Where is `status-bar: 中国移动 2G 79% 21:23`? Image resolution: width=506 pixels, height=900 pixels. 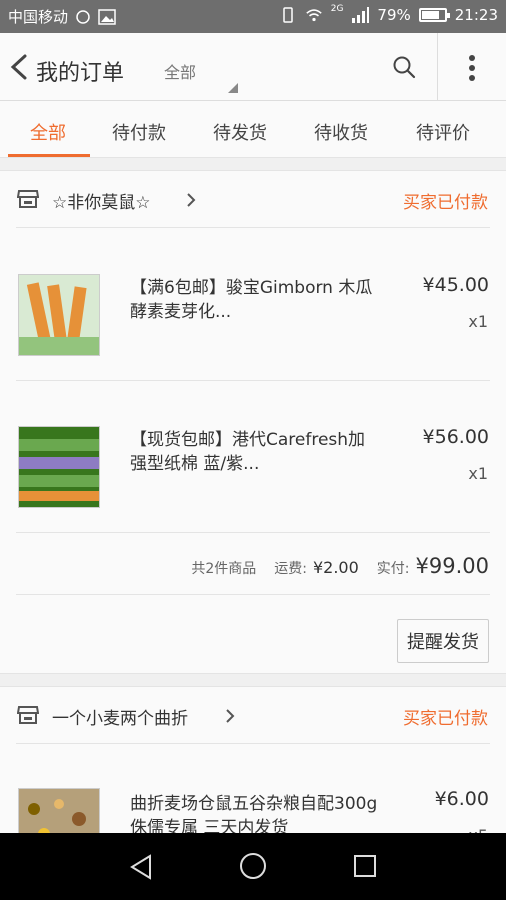 status-bar: 中国移动 2G 79% 21:23 is located at coordinates (253, 16).